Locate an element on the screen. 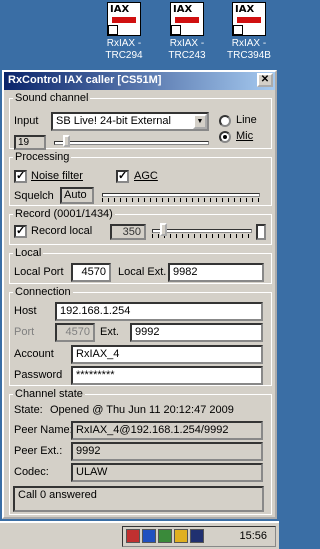 This screenshot has width=320, height=549. host-input: 192.168.1.254 is located at coordinates (159, 311).